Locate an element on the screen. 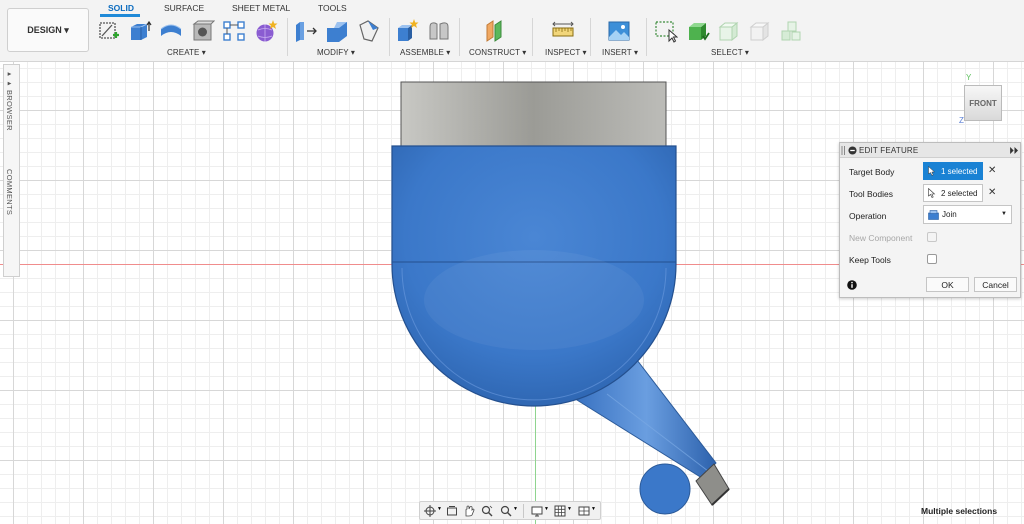 The height and width of the screenshot is (524, 1024). tool-bodies-selector: 2 selected is located at coordinates (953, 193).